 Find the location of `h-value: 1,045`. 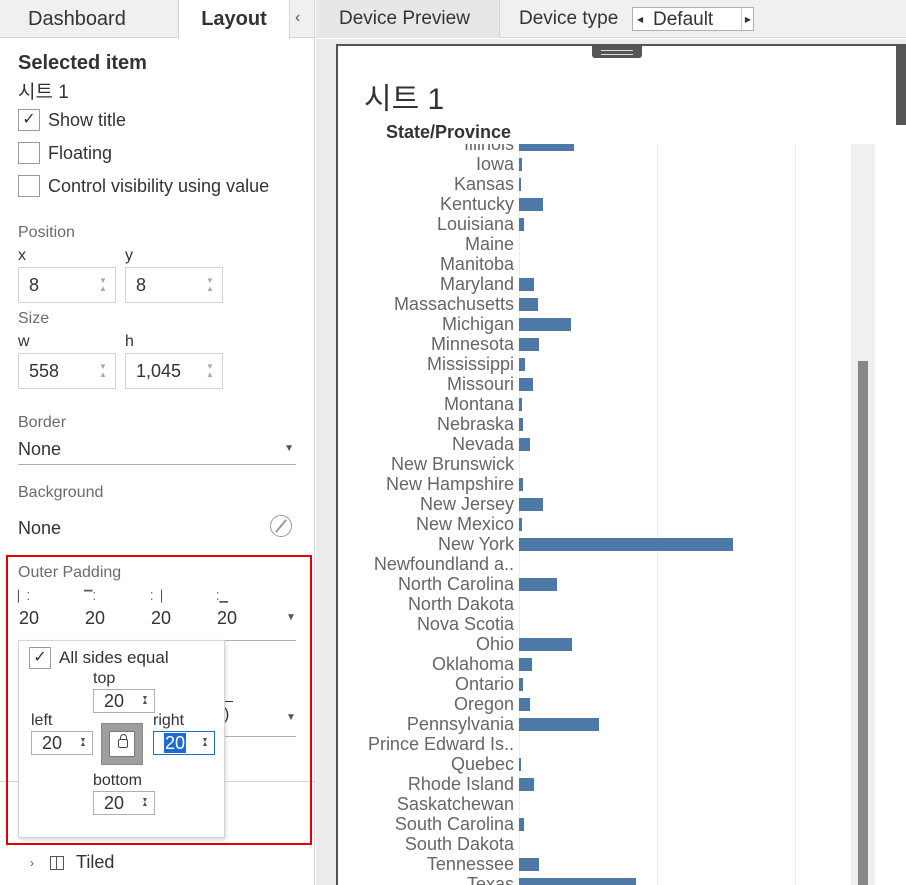

h-value: 1,045 is located at coordinates (159, 371).